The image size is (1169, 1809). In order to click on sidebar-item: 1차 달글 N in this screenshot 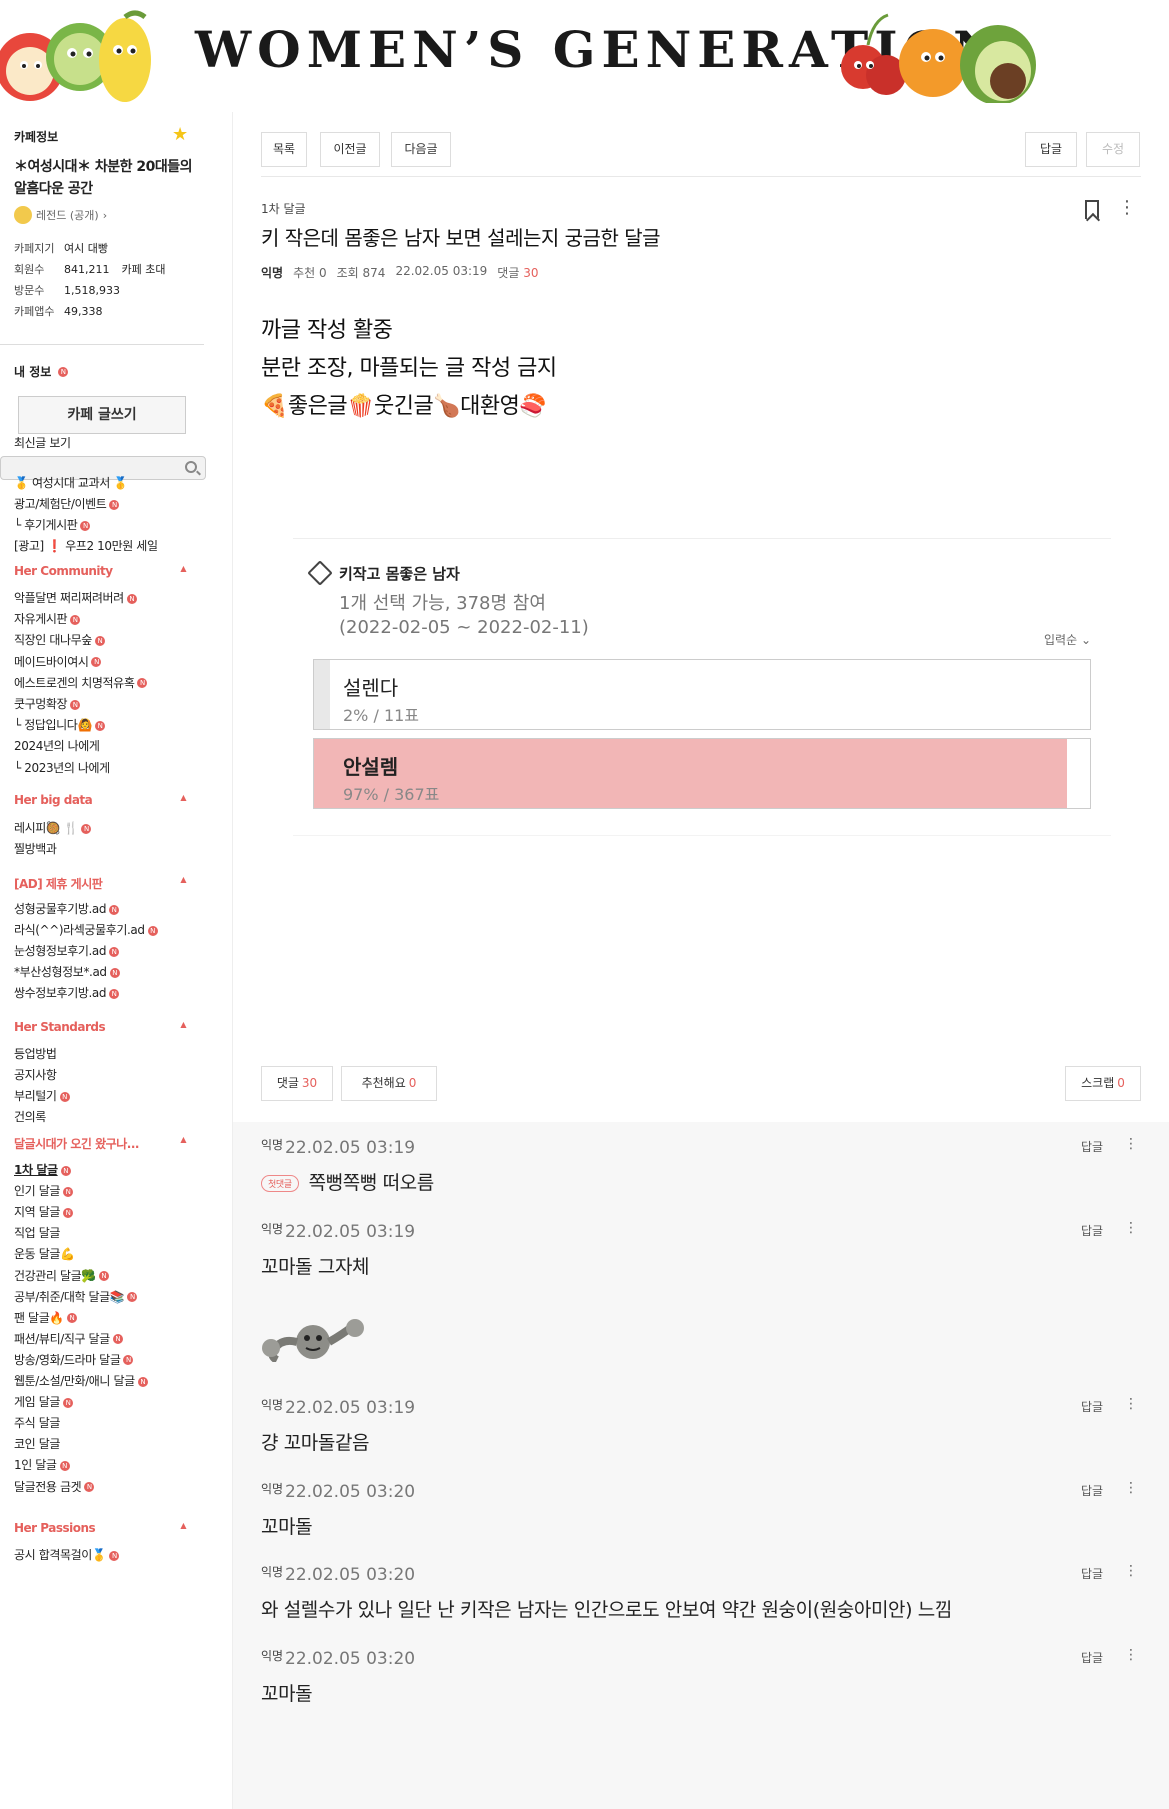, I will do `click(42, 1169)`.